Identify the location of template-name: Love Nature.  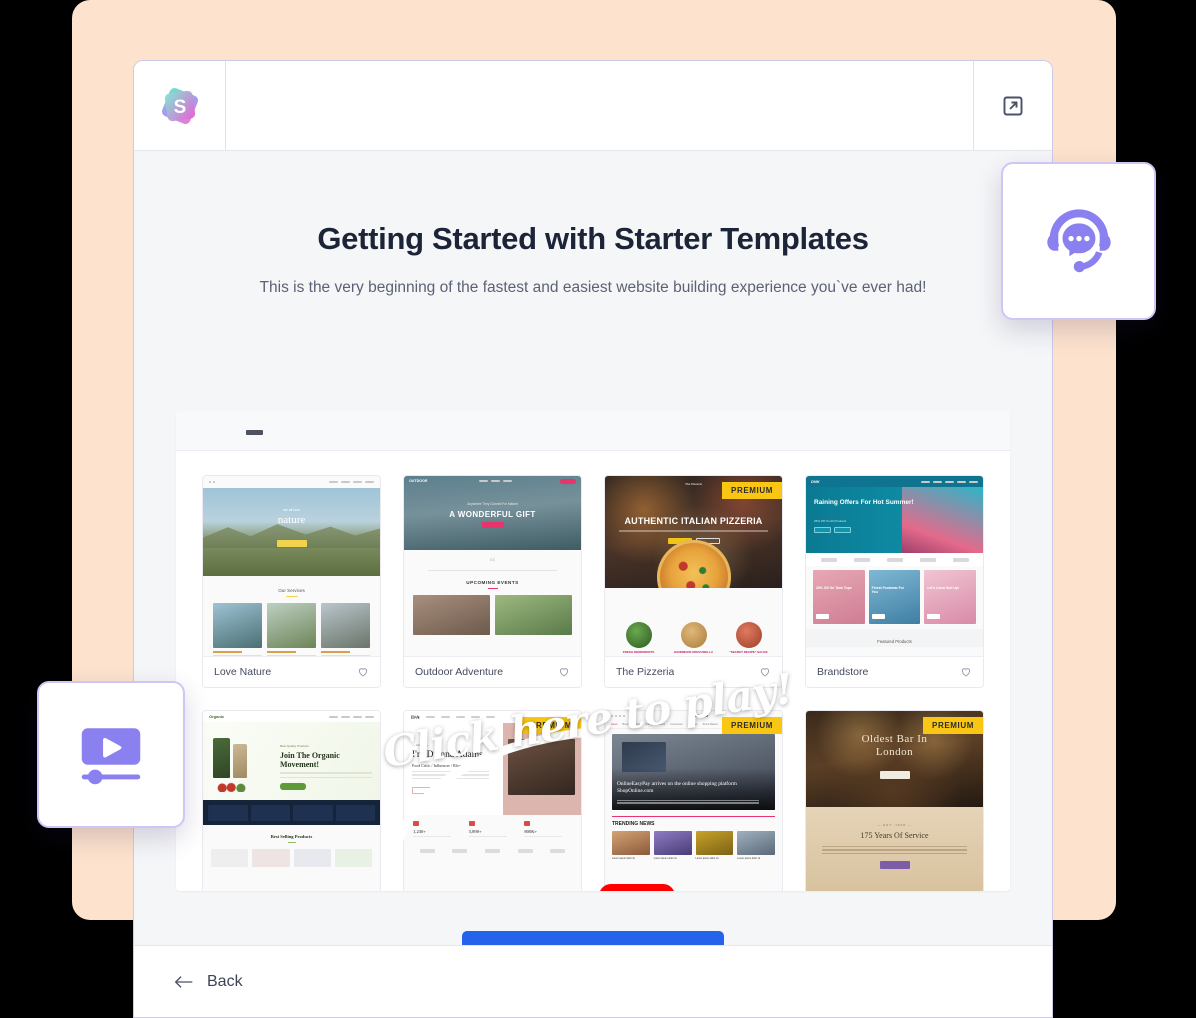
(243, 672).